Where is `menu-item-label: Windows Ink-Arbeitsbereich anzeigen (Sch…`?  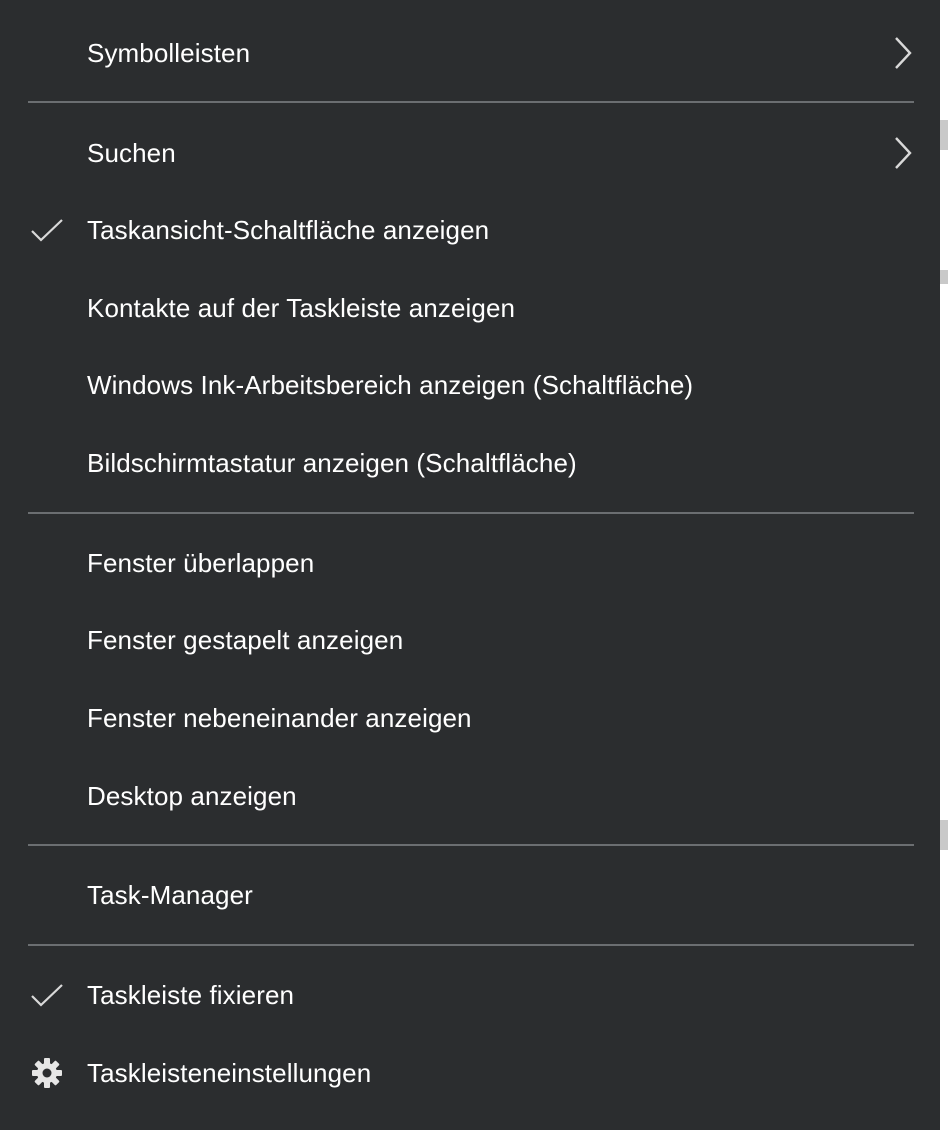 menu-item-label: Windows Ink-Arbeitsbereich anzeigen (Sch… is located at coordinates (390, 384).